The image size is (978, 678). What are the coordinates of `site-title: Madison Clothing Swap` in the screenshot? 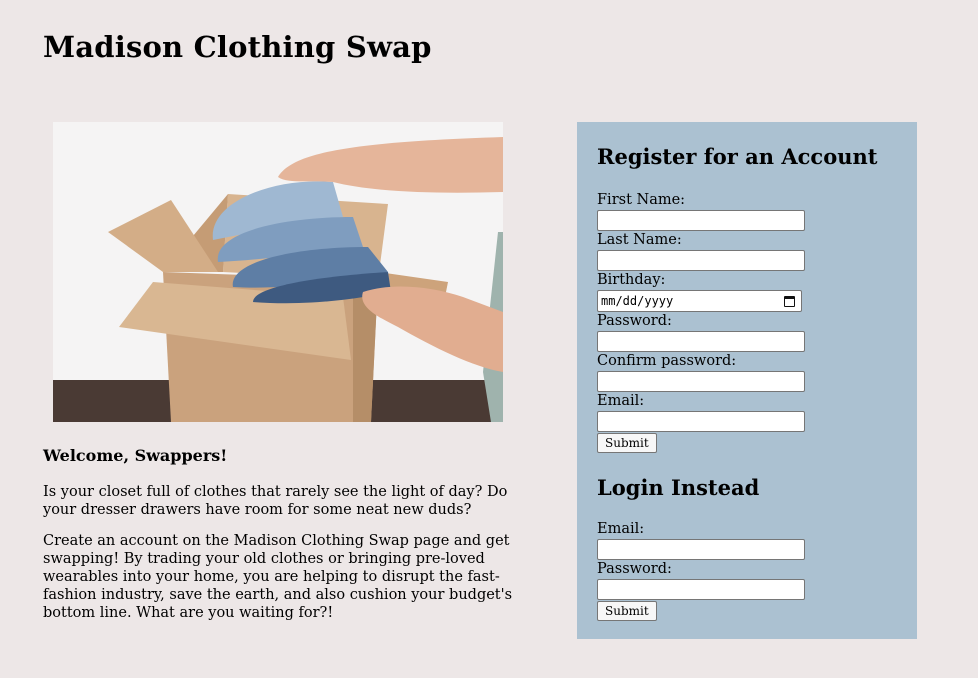 It's located at (237, 47).